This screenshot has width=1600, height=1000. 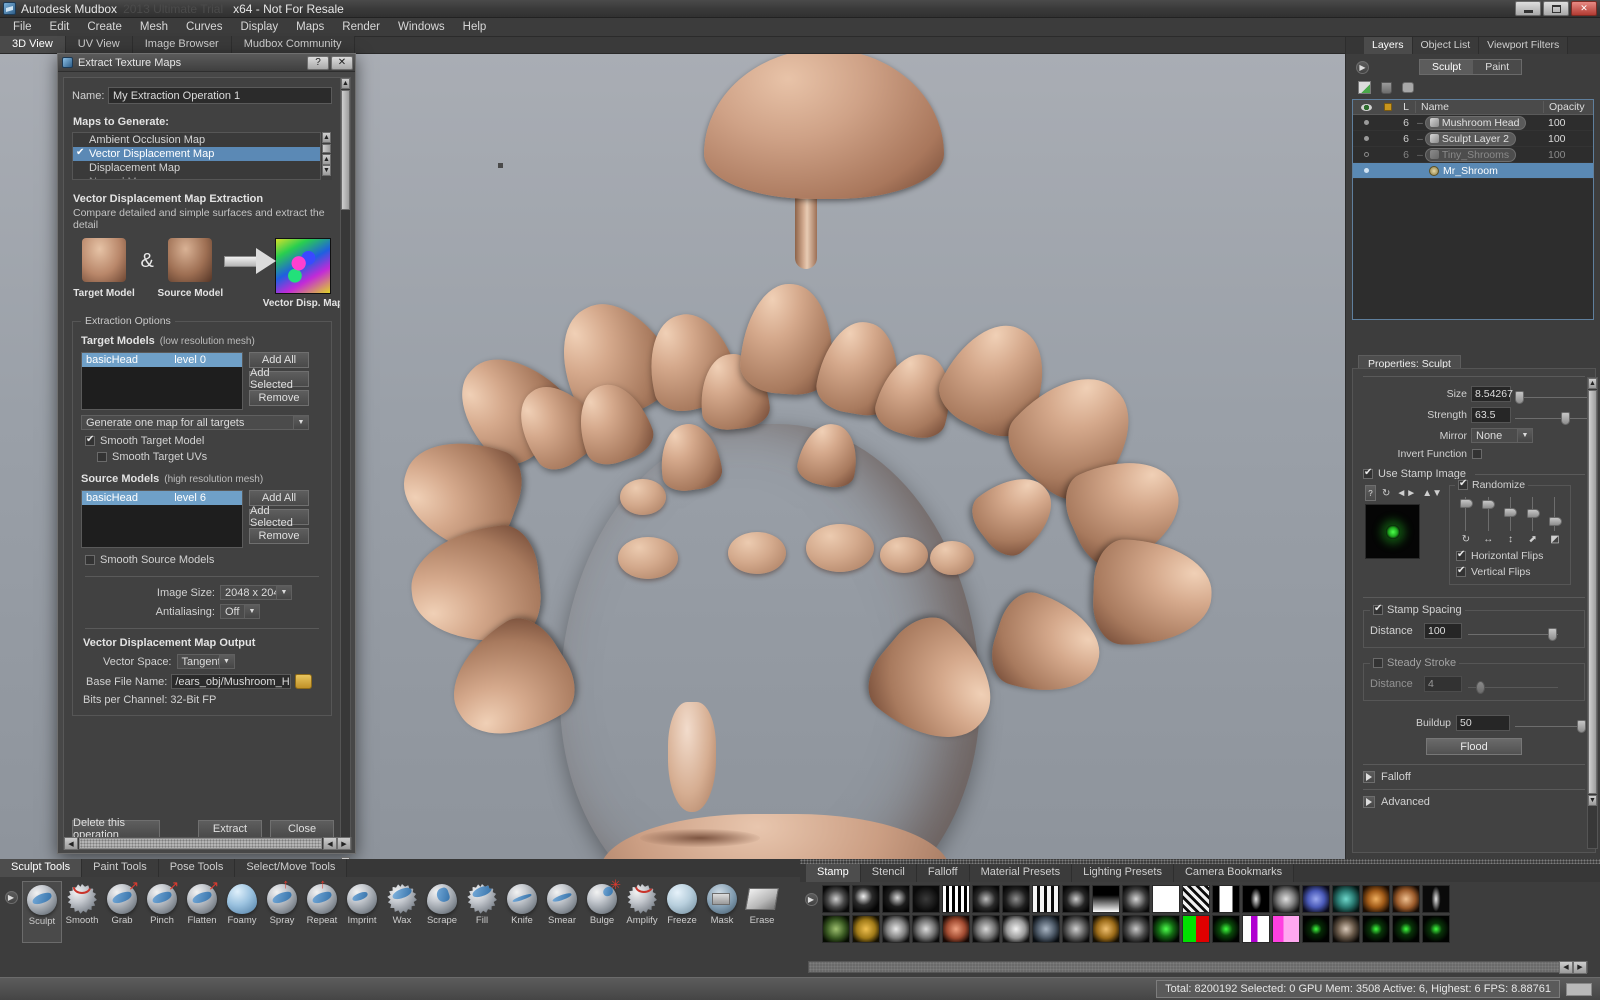 I want to click on tool-repeat: ↑ Repeat, so click(x=322, y=910).